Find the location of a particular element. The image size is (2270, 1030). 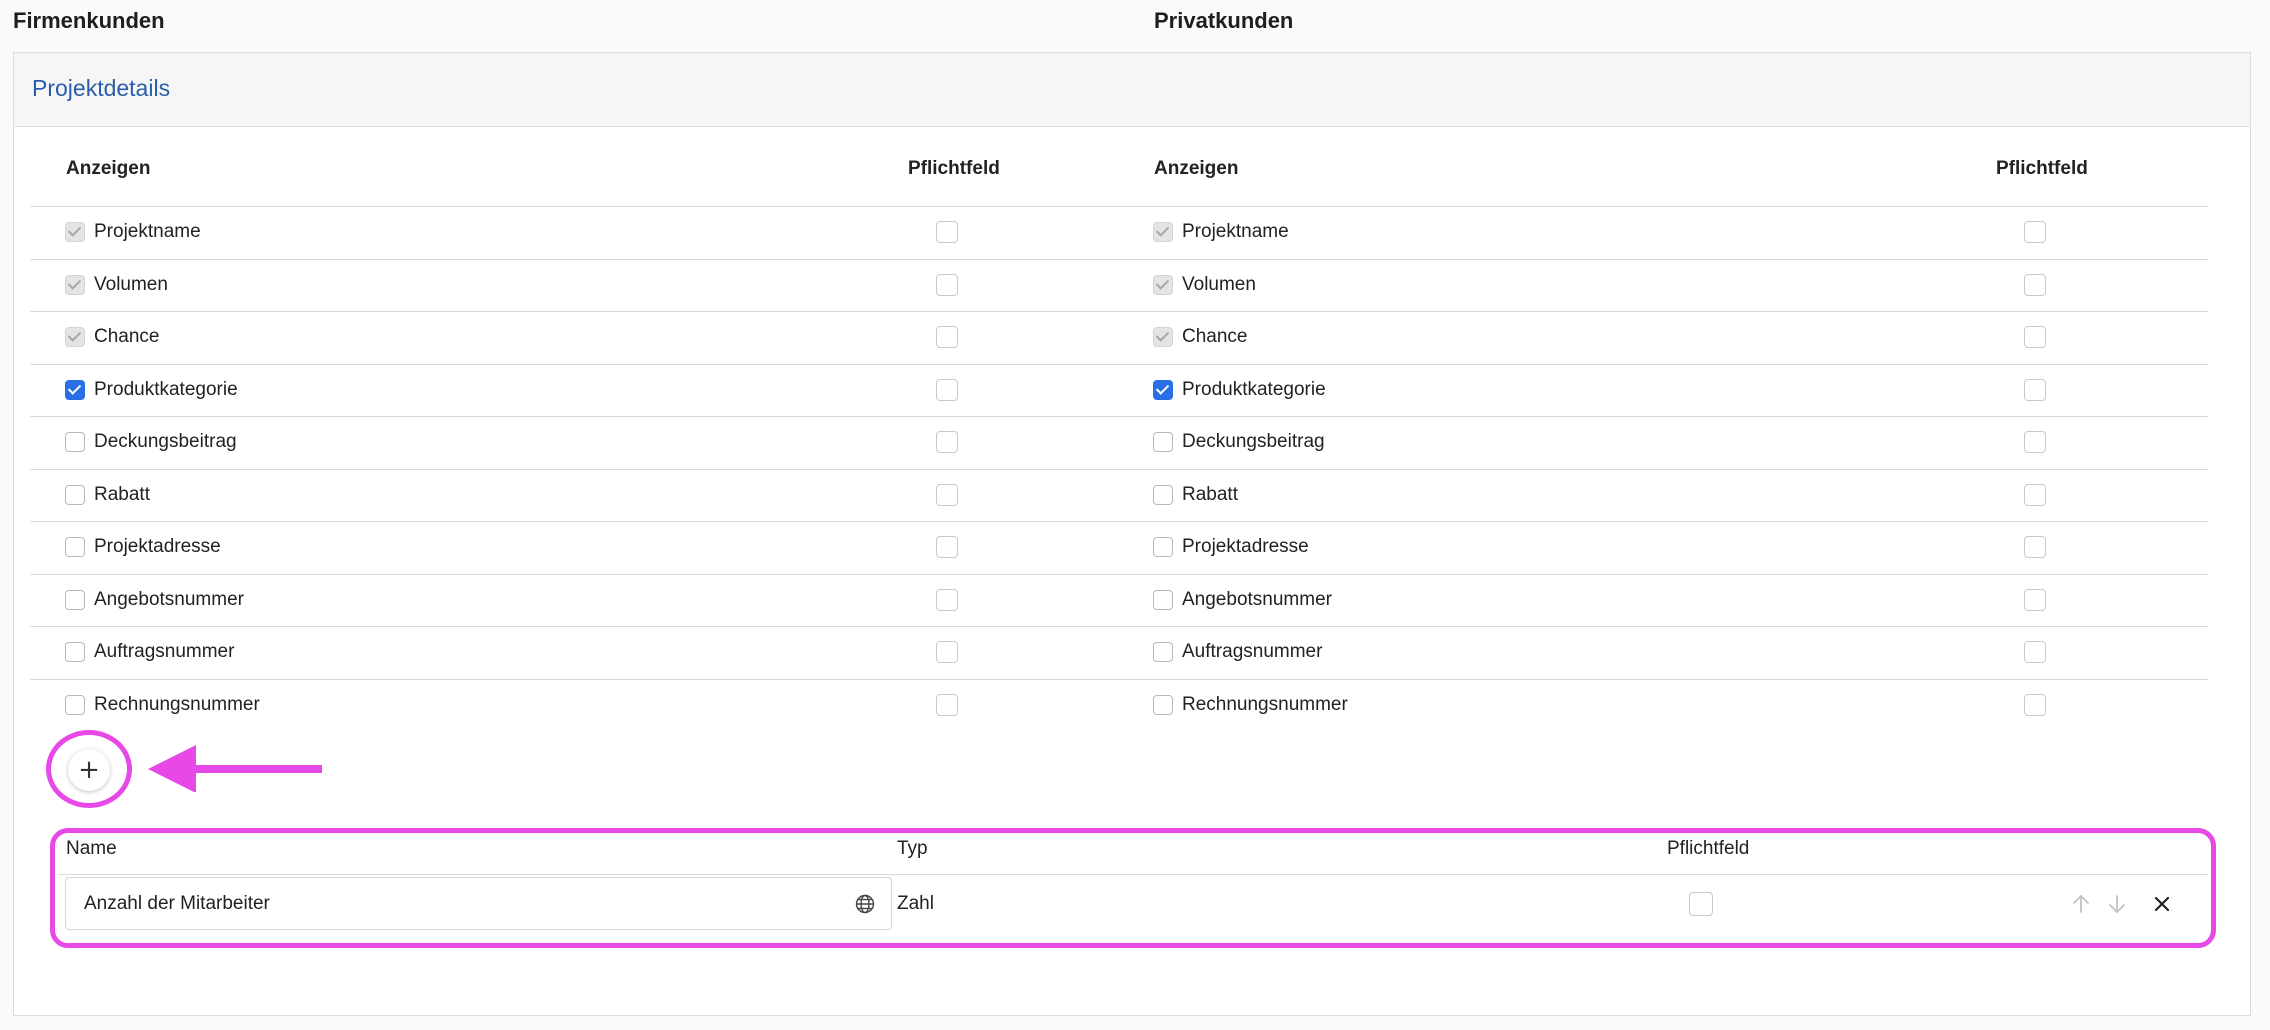

panel-title: Projektdetails is located at coordinates (101, 88).